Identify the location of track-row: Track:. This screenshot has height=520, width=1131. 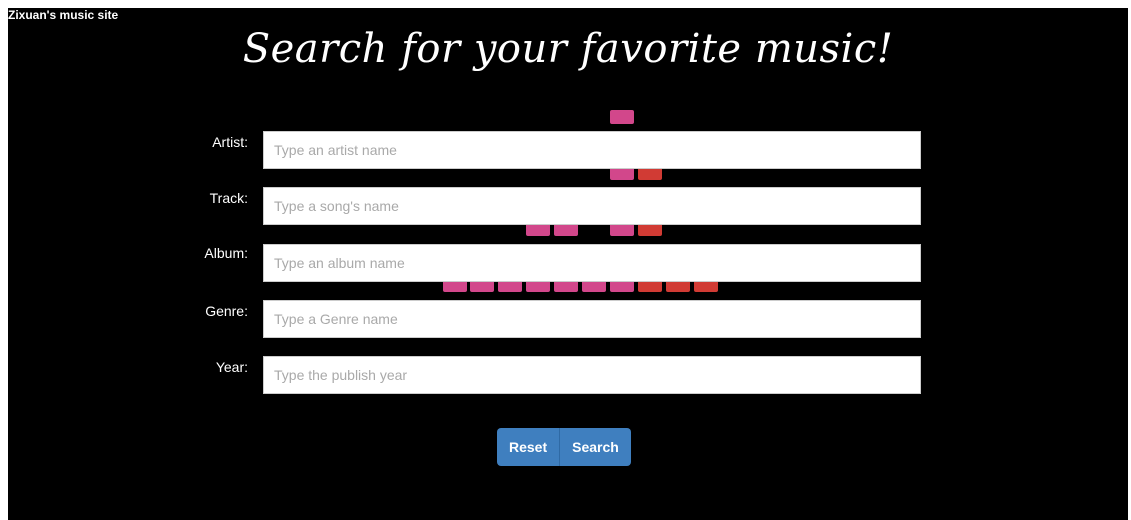
(568, 206).